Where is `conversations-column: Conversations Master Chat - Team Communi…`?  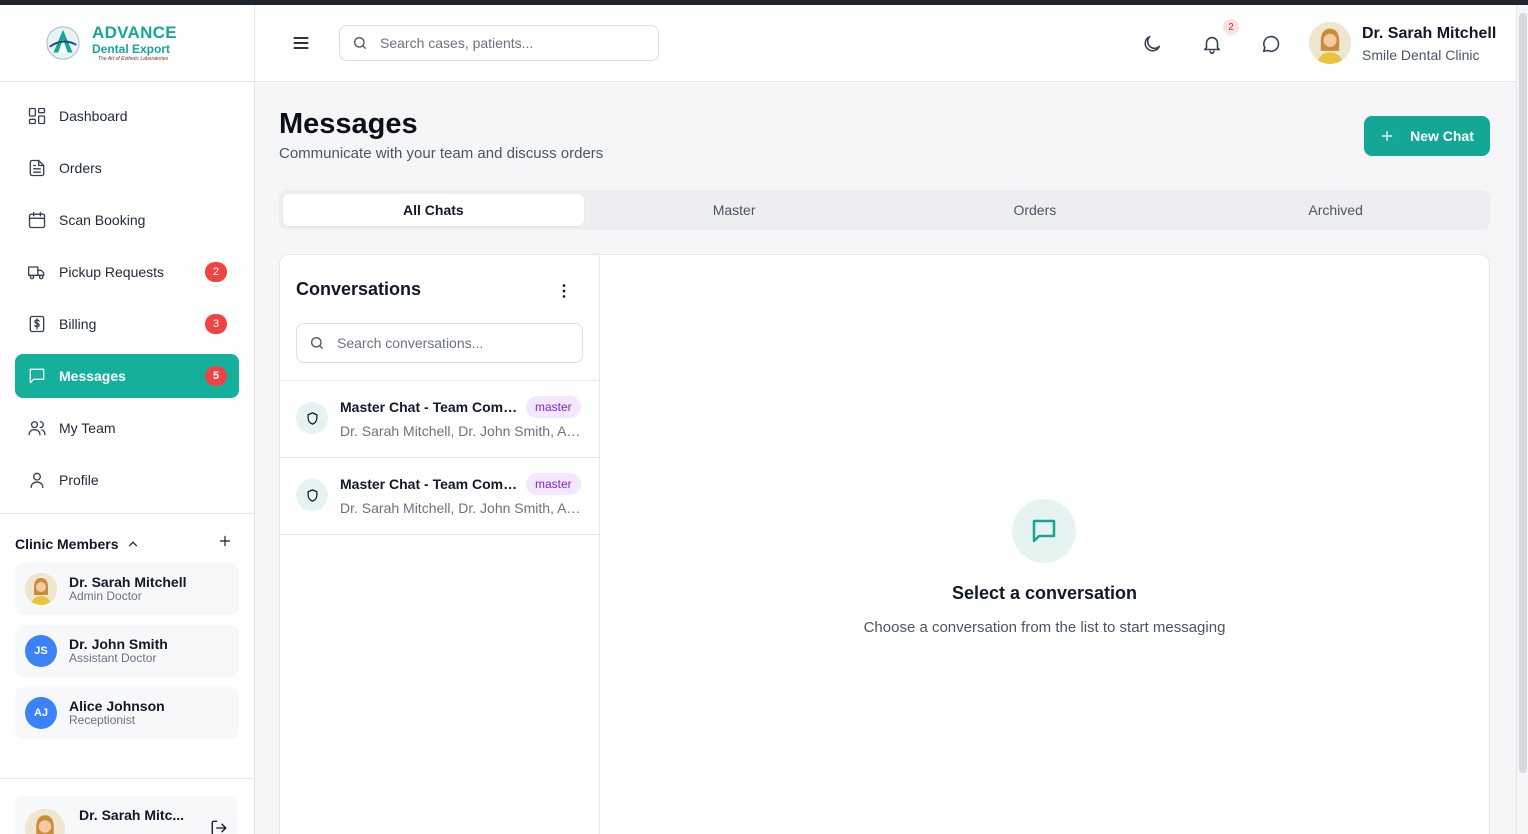
conversations-column: Conversations Master Chat - Team Communi… is located at coordinates (440, 544).